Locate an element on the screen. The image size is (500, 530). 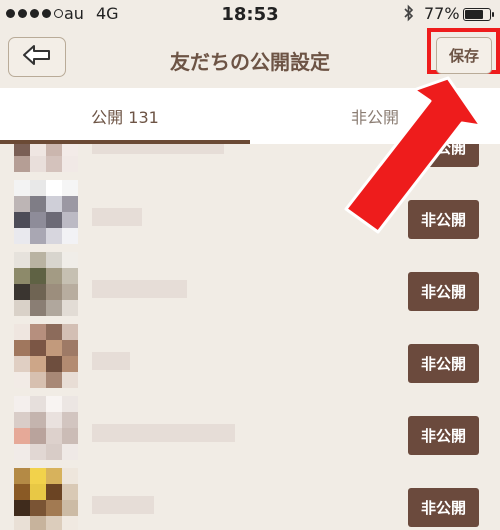
tab-public: 公開 131 is located at coordinates (125, 116).